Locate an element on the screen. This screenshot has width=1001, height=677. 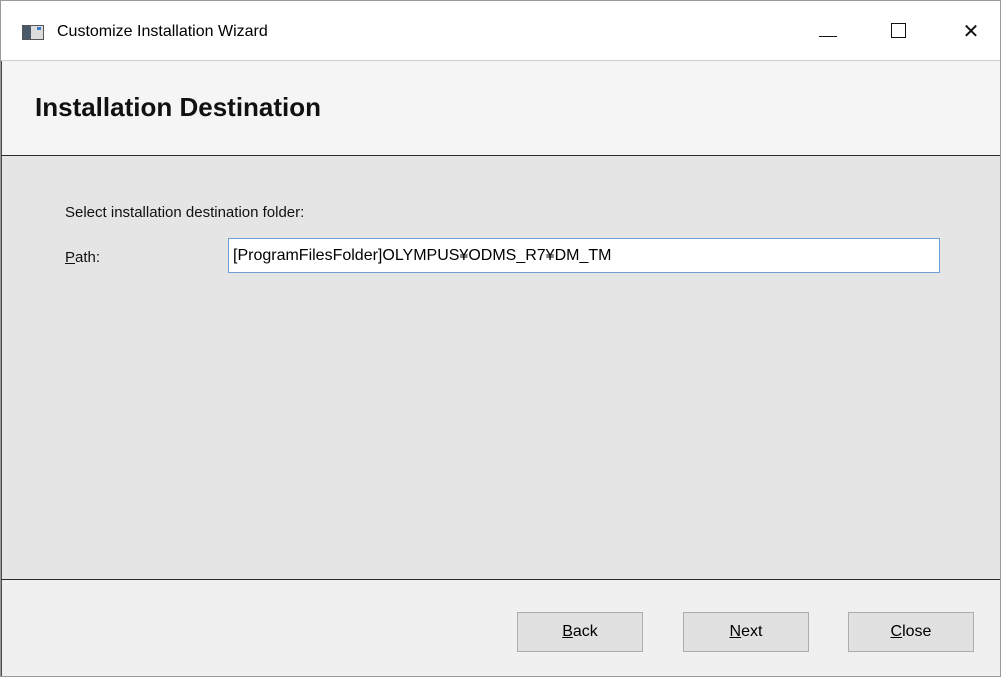
page-title: Installation Destination is located at coordinates (178, 107).